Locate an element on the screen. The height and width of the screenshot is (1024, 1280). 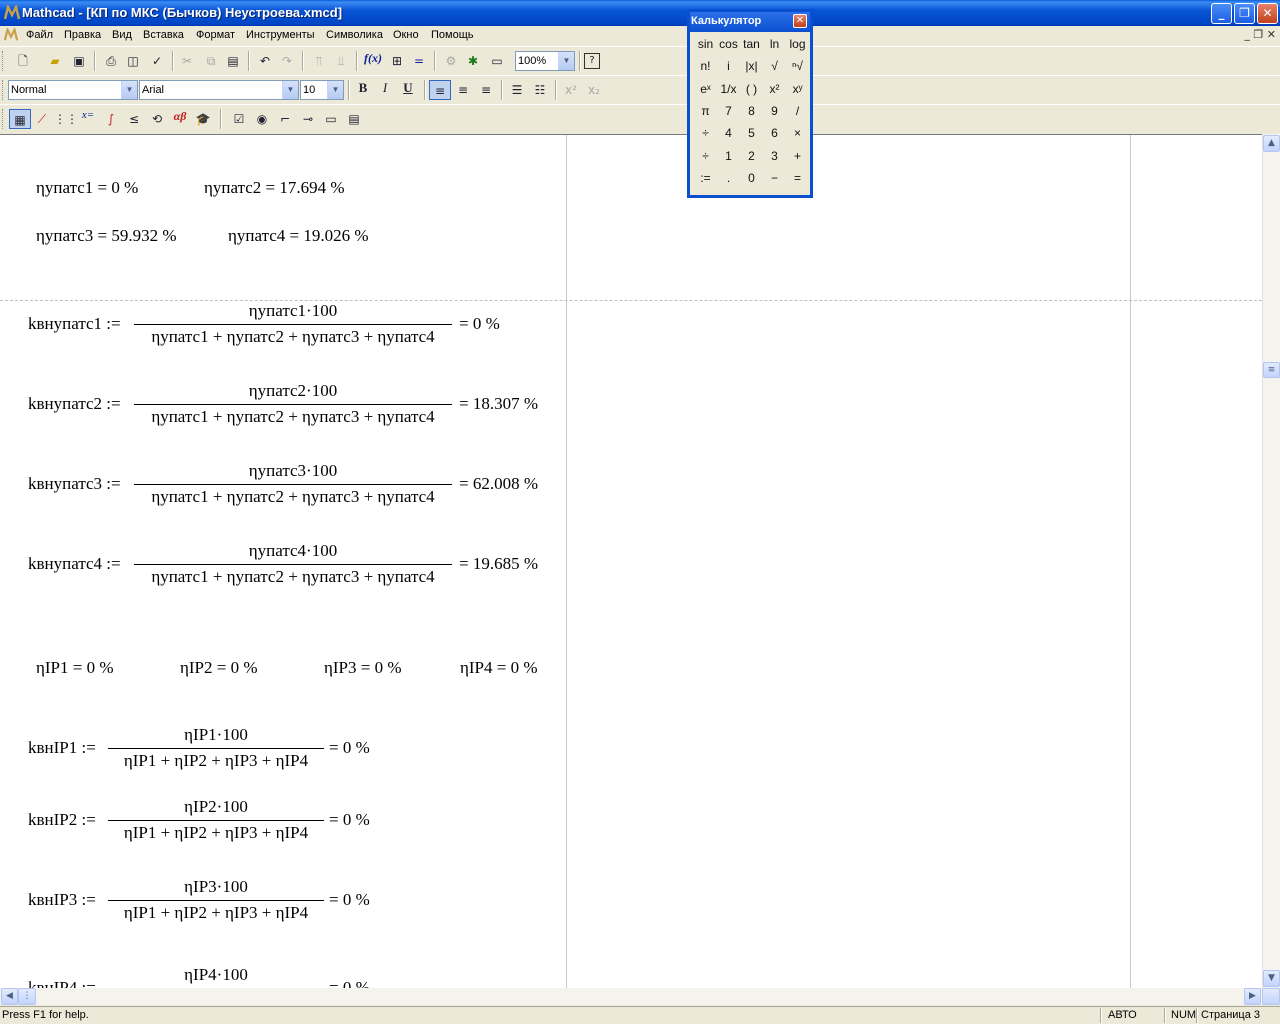
push-button-control-icon: ⌐ is located at coordinates (285, 119).